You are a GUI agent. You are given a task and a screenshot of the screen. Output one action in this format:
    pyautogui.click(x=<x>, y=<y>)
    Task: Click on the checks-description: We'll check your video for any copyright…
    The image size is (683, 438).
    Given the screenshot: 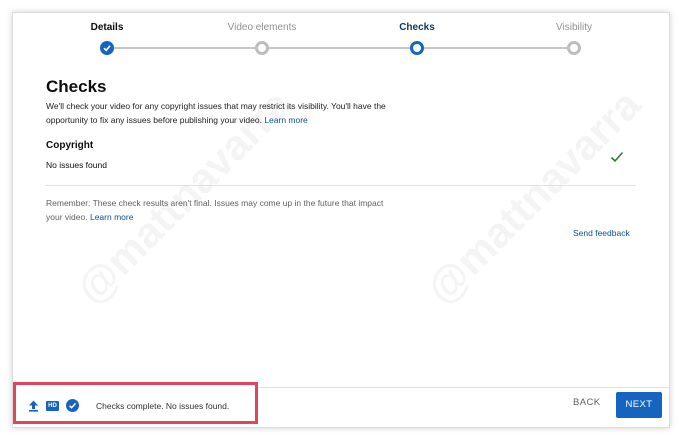 What is the action you would take?
    pyautogui.click(x=236, y=113)
    